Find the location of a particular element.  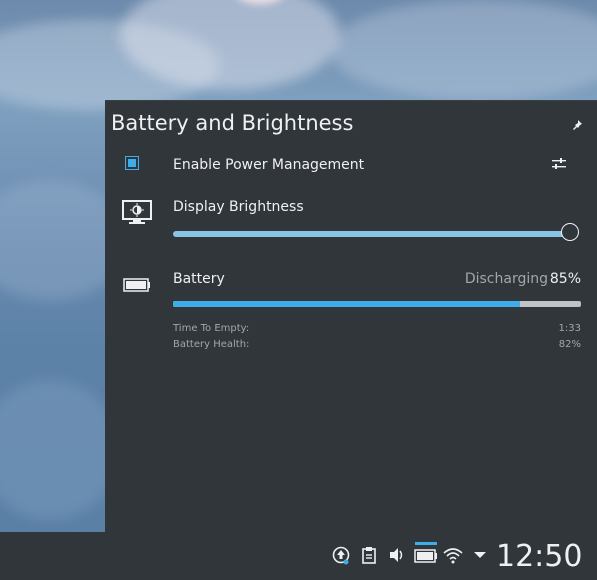

battery-health-label: Battery Health: is located at coordinates (211, 344).